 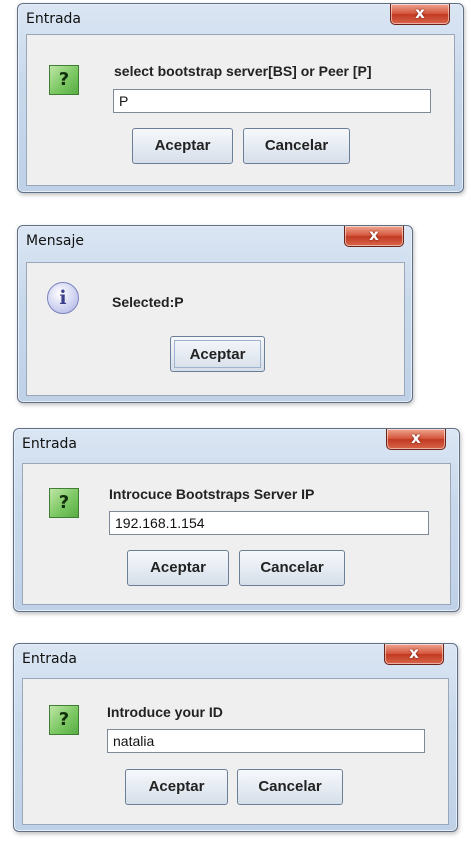 I want to click on text-input: natalia, so click(x=266, y=741).